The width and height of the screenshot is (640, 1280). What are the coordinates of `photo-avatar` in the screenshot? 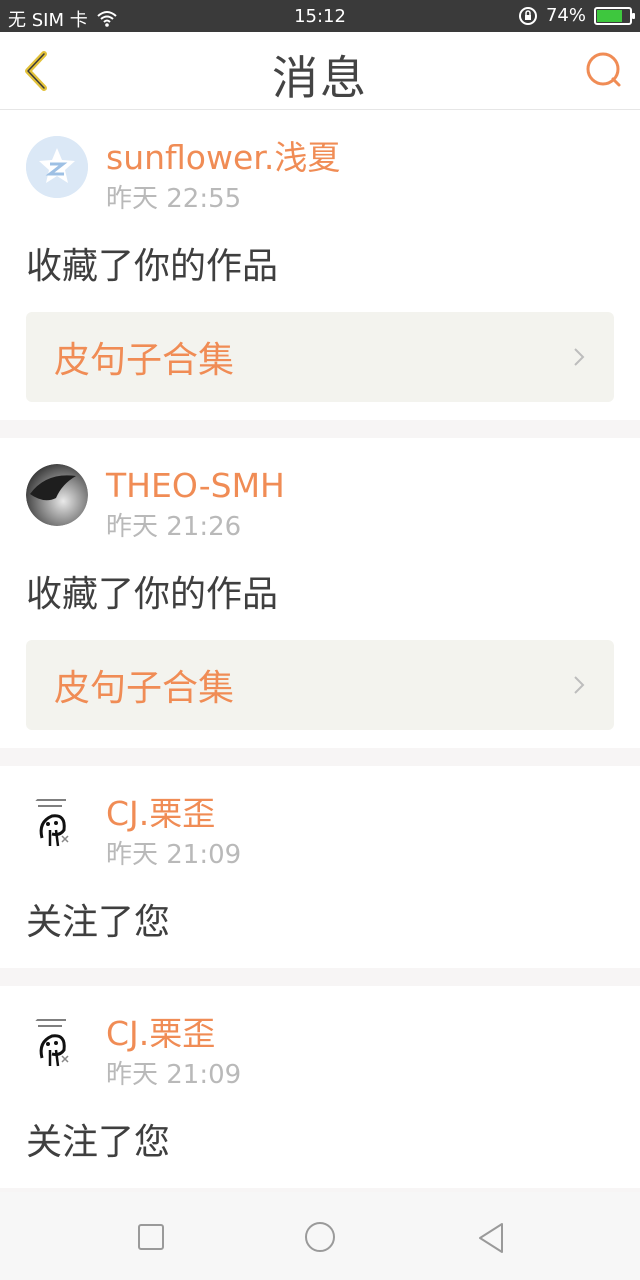 It's located at (57, 495).